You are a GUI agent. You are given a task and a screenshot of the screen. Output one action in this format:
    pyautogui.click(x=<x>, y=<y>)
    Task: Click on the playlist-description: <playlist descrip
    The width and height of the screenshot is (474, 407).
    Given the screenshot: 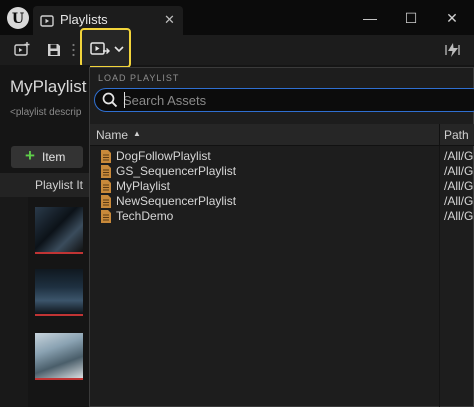 What is the action you would take?
    pyautogui.click(x=45, y=112)
    